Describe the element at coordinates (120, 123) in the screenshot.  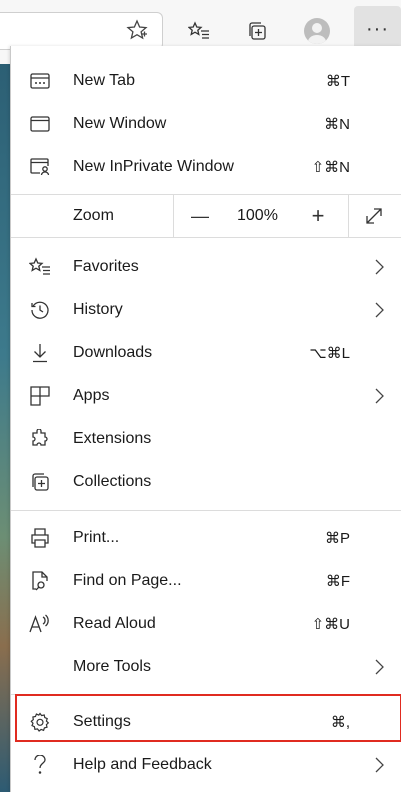
I see `menu-item-label: New Window` at that location.